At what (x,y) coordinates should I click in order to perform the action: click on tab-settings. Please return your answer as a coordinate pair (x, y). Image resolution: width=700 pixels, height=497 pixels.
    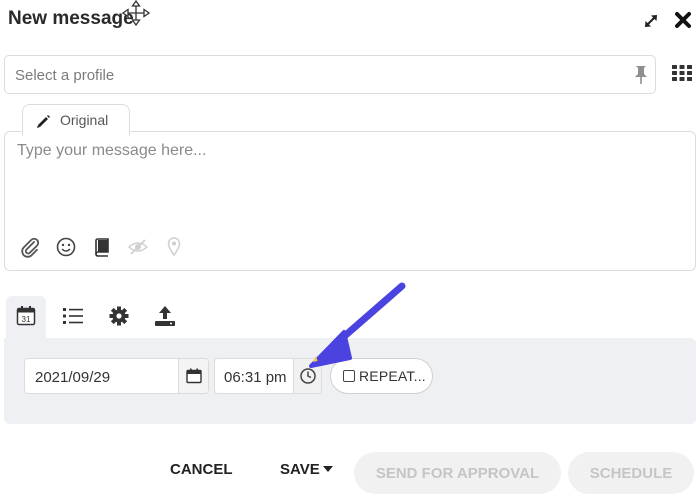
    Looking at the image, I should click on (118, 317).